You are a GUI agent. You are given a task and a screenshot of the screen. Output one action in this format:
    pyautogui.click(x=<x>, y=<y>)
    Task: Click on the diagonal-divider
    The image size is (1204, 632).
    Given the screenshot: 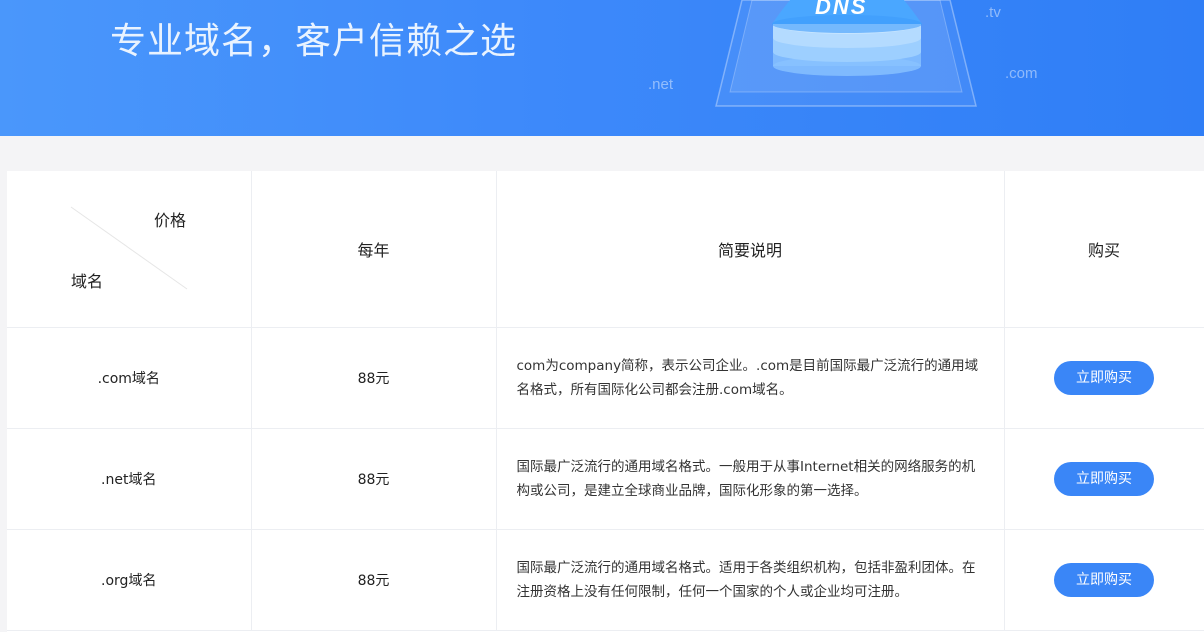 What is the action you would take?
    pyautogui.click(x=129, y=248)
    